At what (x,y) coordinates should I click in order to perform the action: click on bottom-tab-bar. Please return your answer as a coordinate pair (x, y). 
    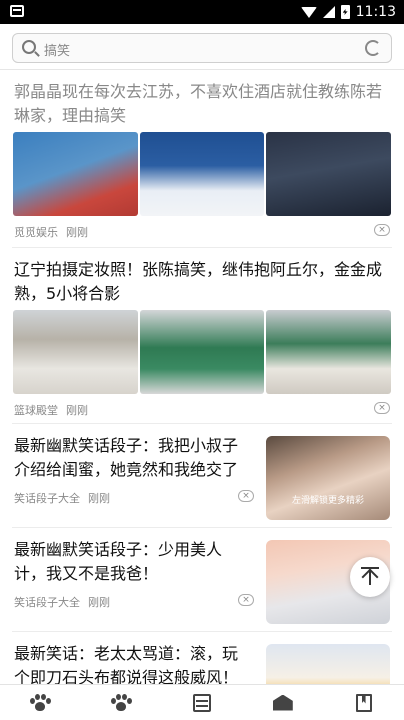
    Looking at the image, I should click on (202, 702).